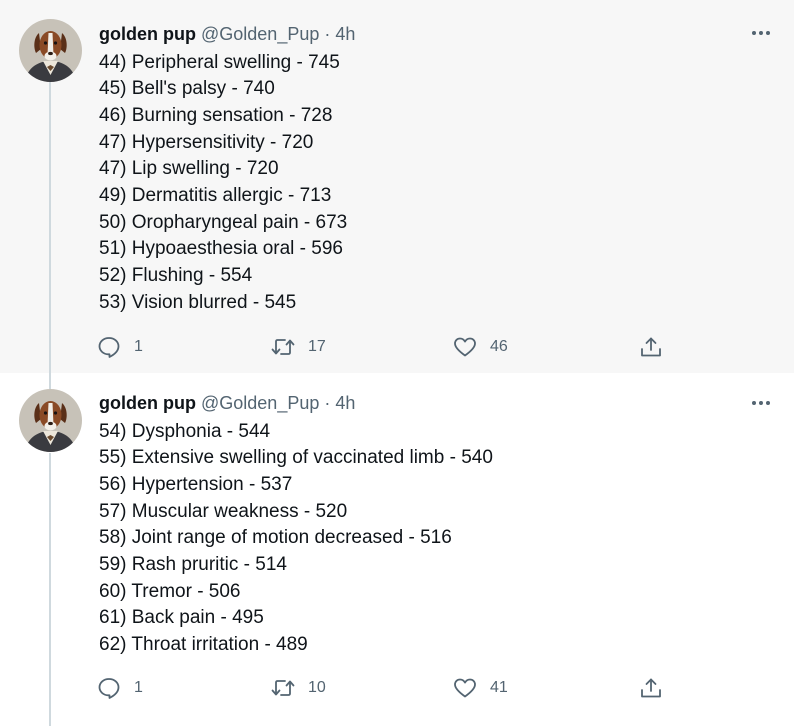  What do you see at coordinates (317, 687) in the screenshot?
I see `retweet-count: 10` at bounding box center [317, 687].